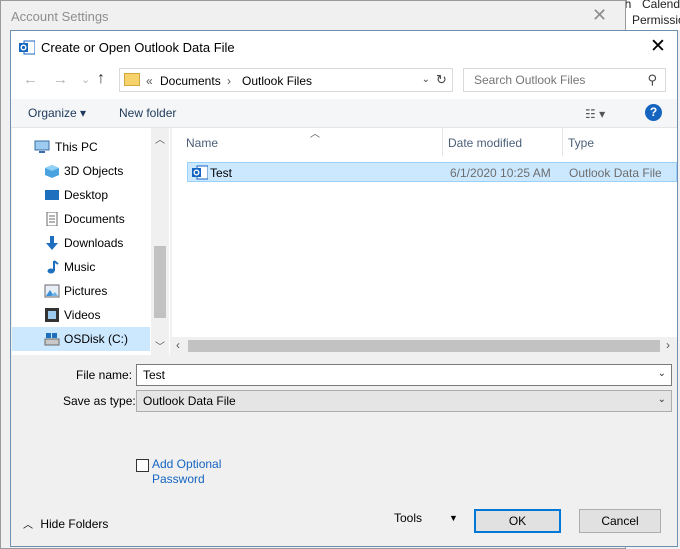  What do you see at coordinates (344, 113) in the screenshot?
I see `command-bar: Organize ▾ New folder ☷ ▾ ?` at bounding box center [344, 113].